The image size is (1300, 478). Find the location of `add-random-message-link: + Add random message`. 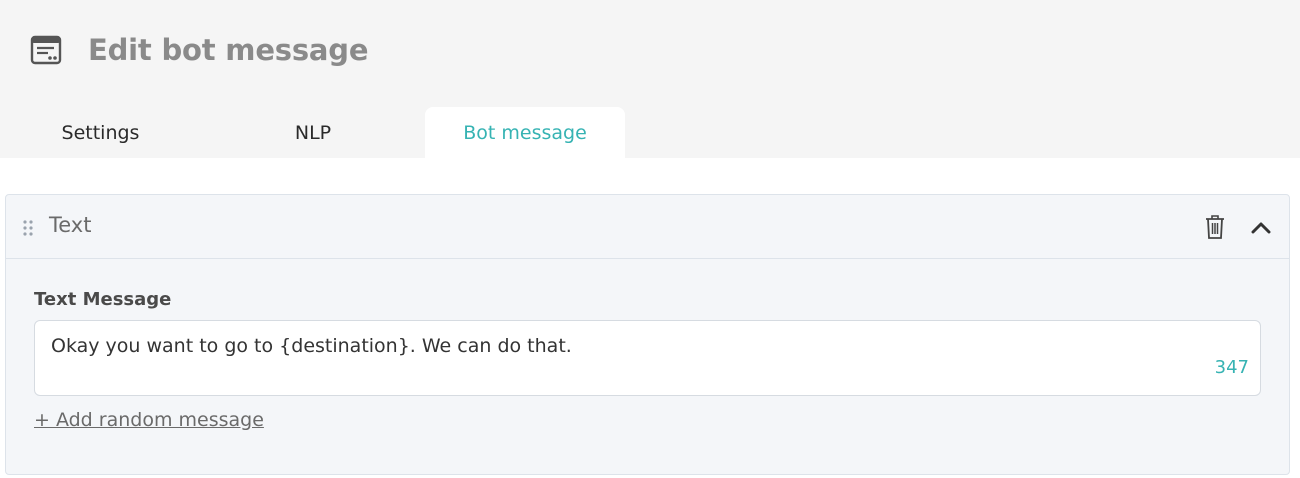

add-random-message-link: + Add random message is located at coordinates (149, 420).